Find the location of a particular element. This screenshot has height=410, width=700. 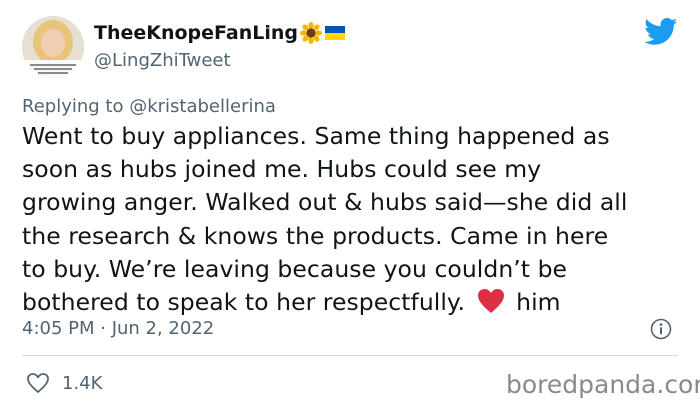

tweet-last-line-start: bothered to speak to her respectfully. is located at coordinates (244, 302).